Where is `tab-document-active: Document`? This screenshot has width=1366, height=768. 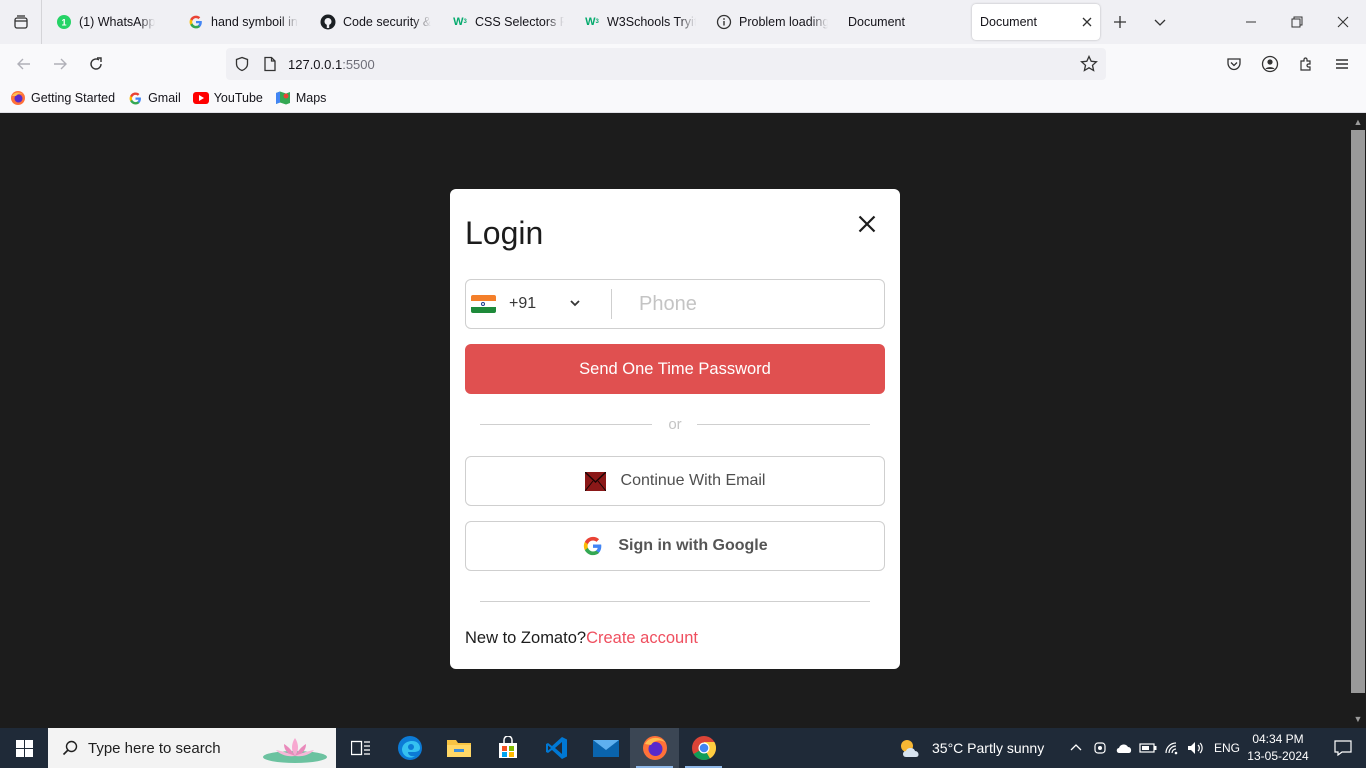
tab-document-active: Document is located at coordinates (1036, 22).